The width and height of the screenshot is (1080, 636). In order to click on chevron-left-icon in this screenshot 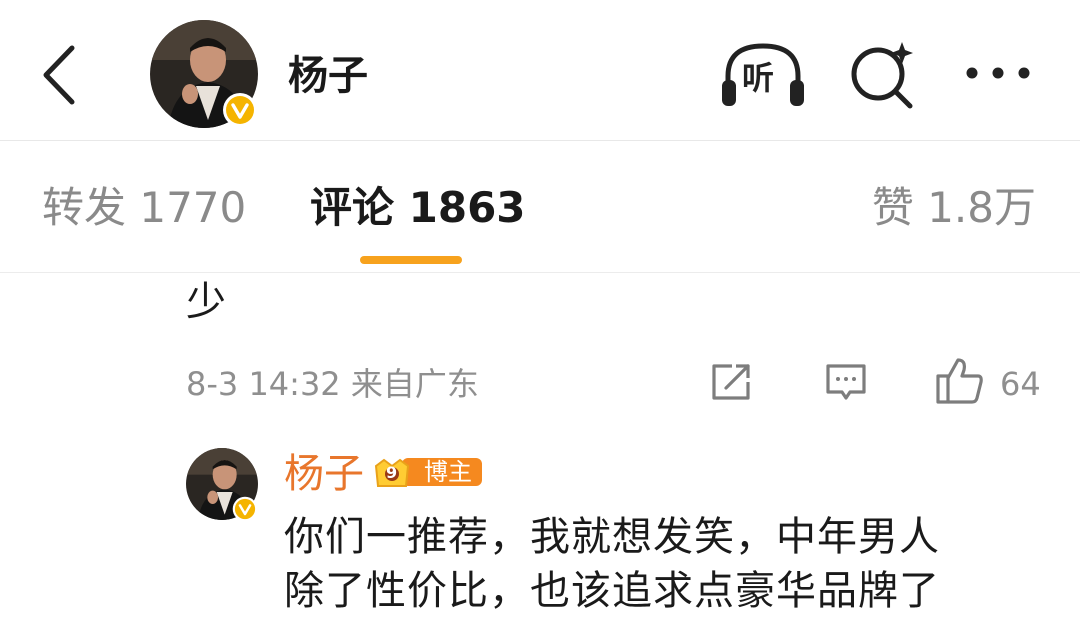, I will do `click(60, 75)`.